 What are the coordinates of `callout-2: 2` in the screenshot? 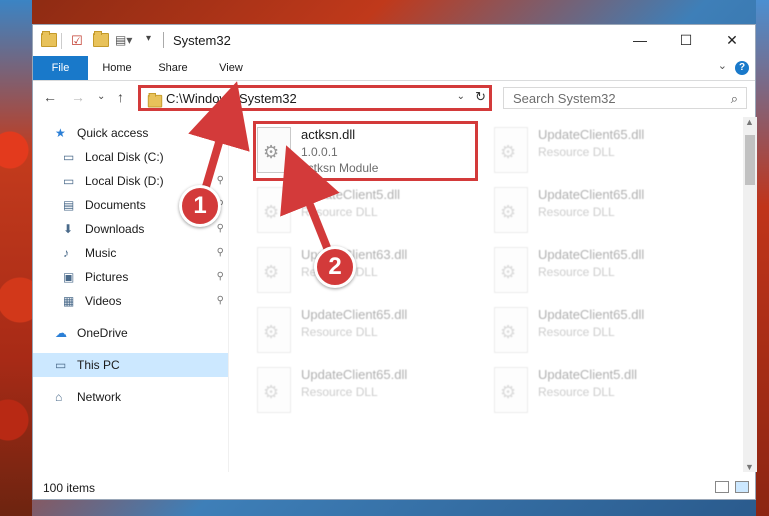 It's located at (335, 267).